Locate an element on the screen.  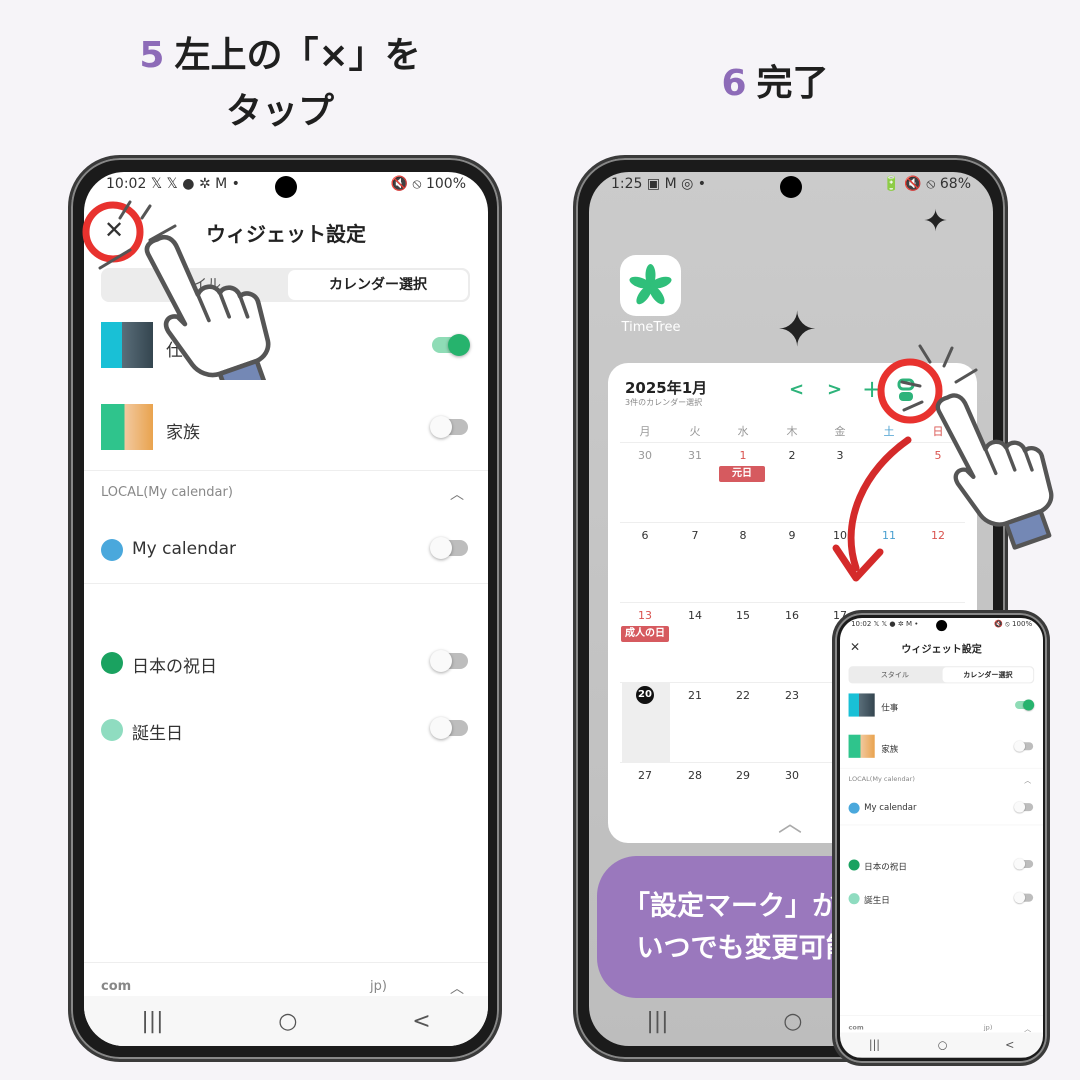
row-divider is located at coordinates (792, 602).